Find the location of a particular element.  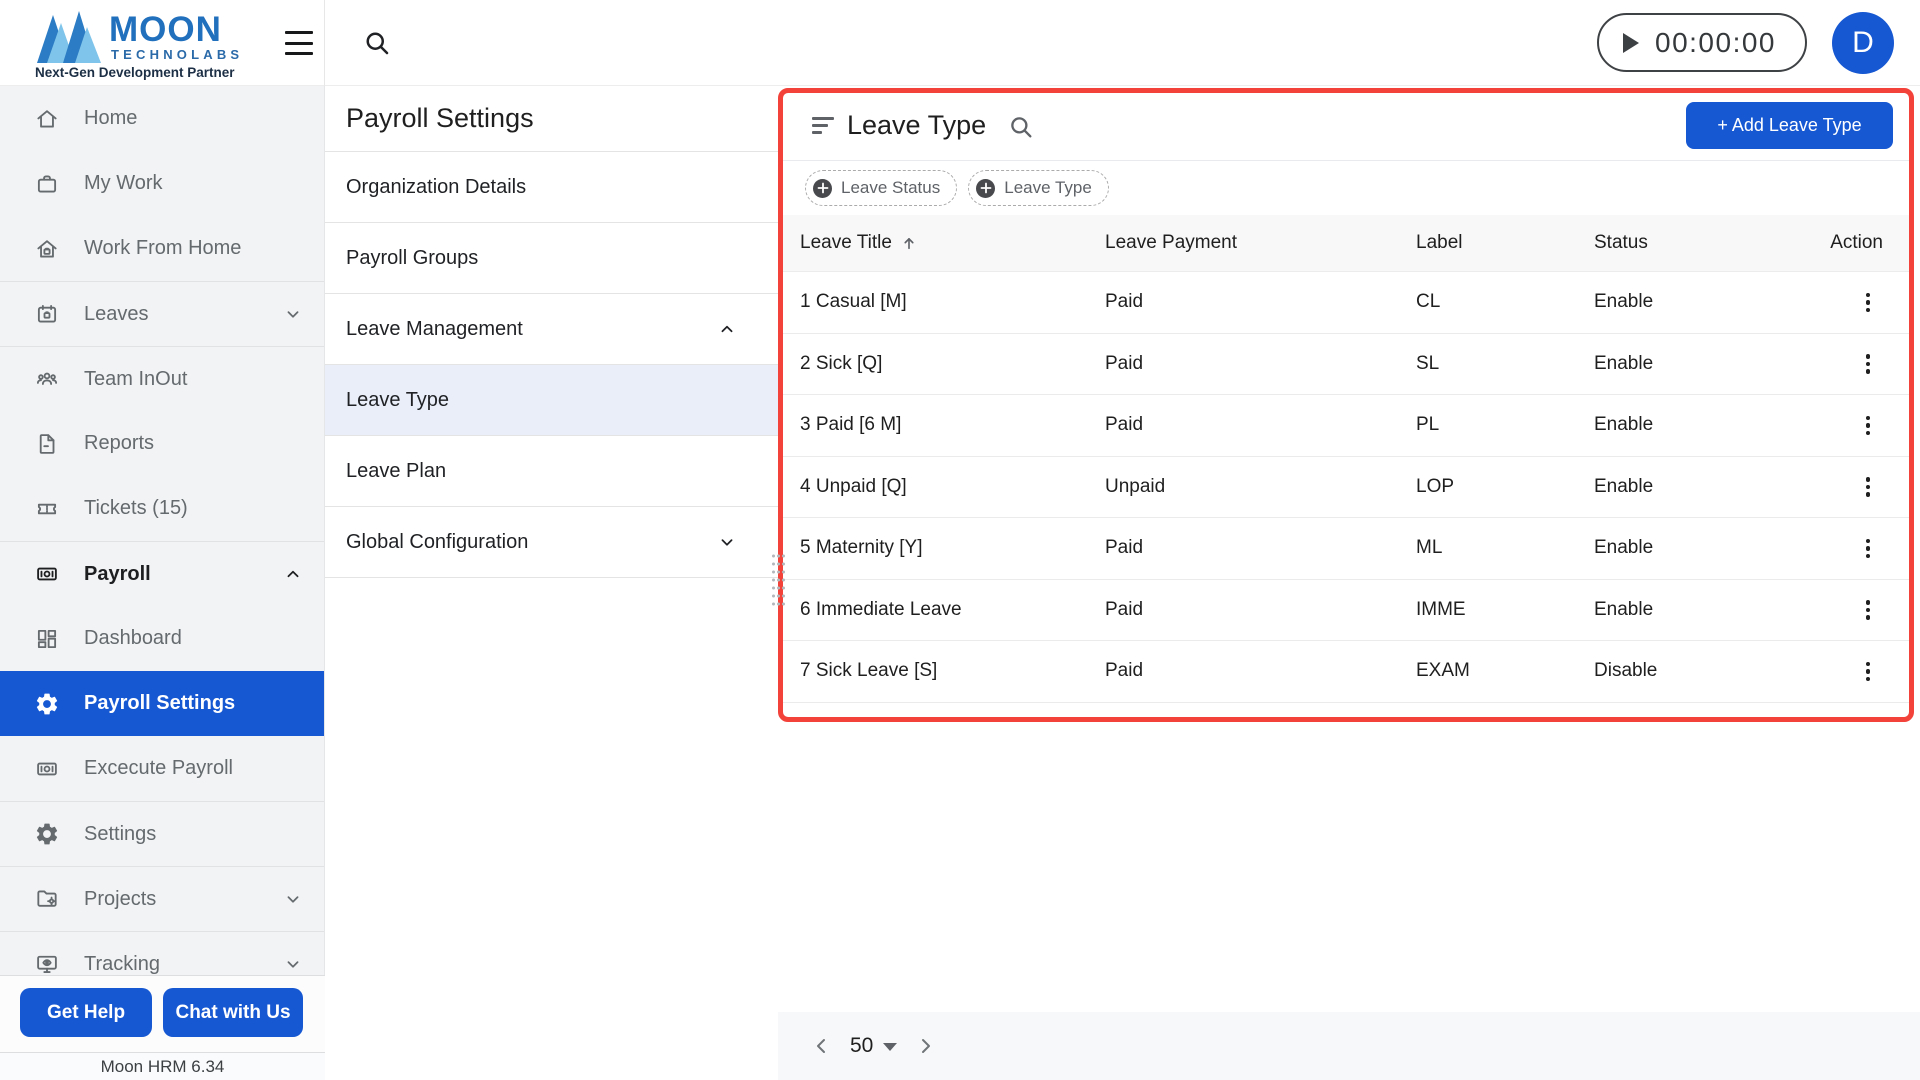

dropdown-caret-icon is located at coordinates (890, 1047).